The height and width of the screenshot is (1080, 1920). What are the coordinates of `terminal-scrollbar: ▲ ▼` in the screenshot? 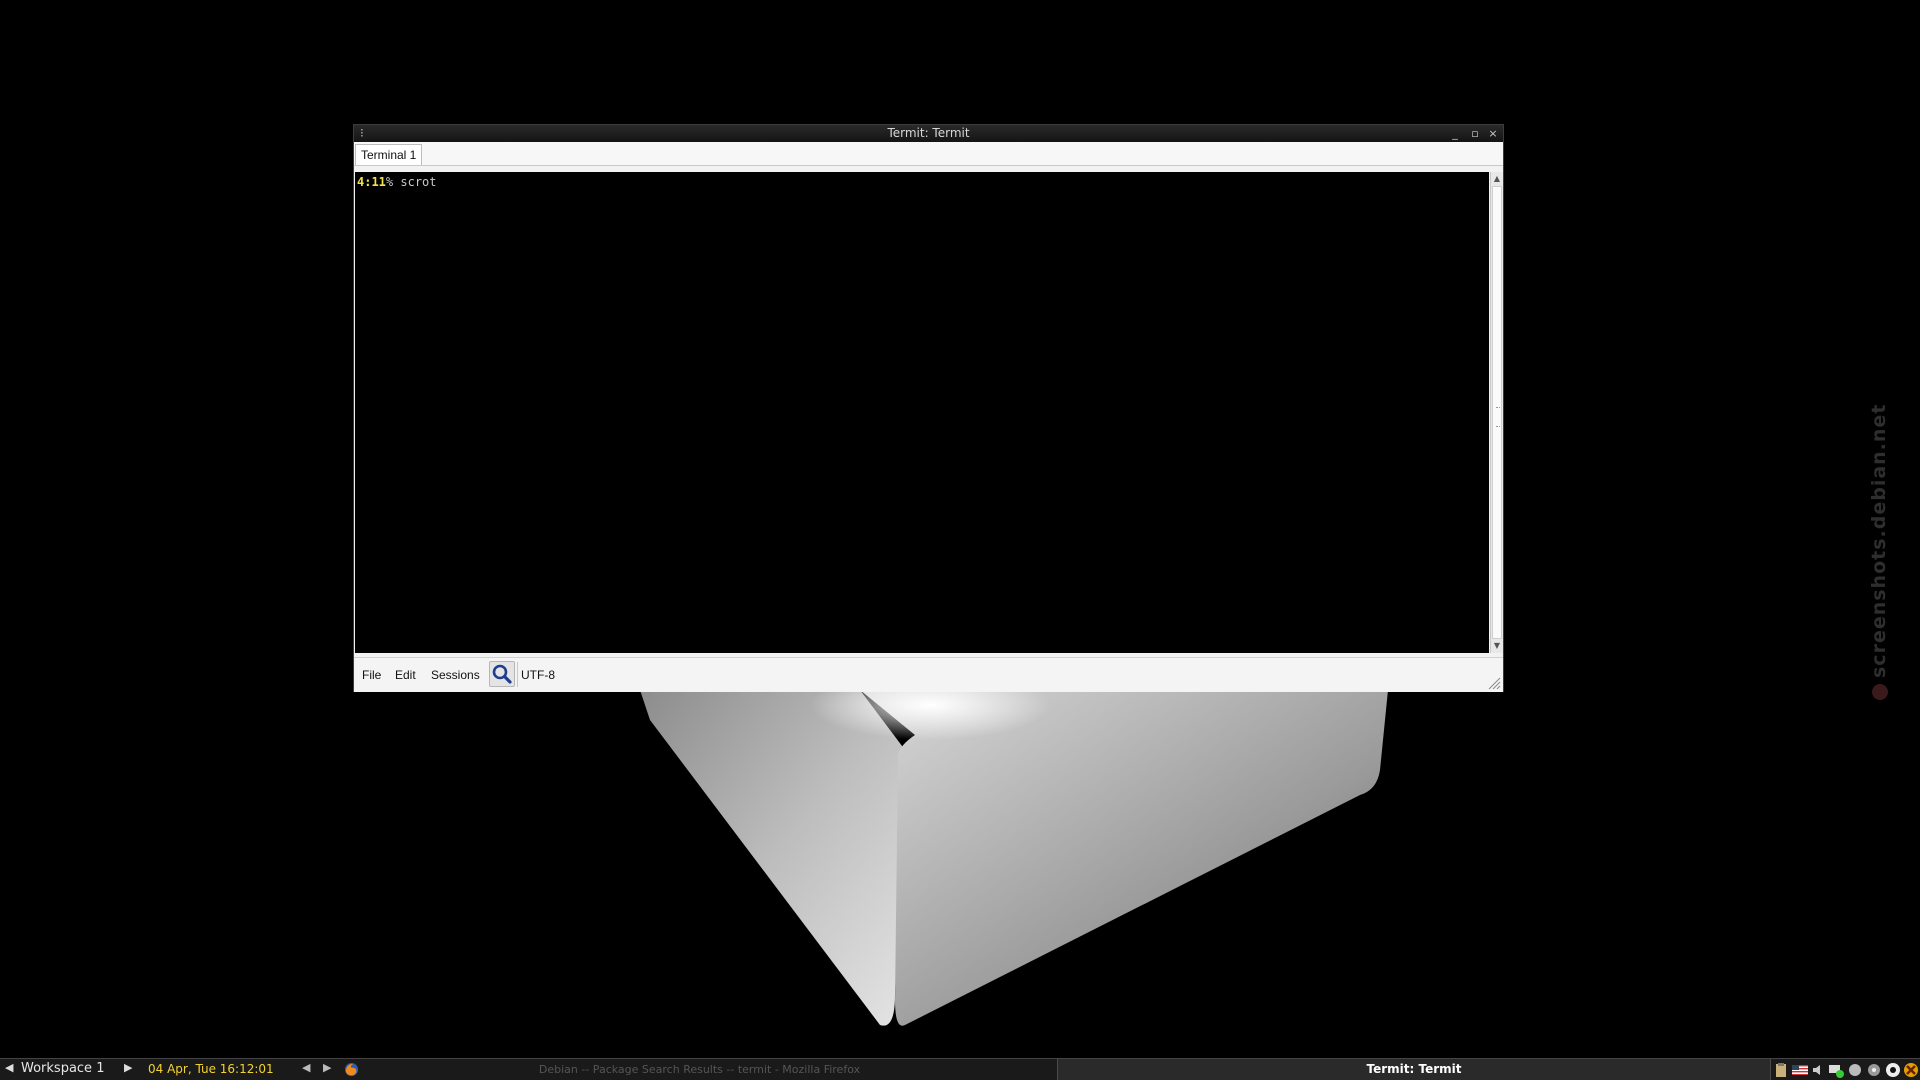 It's located at (1496, 412).